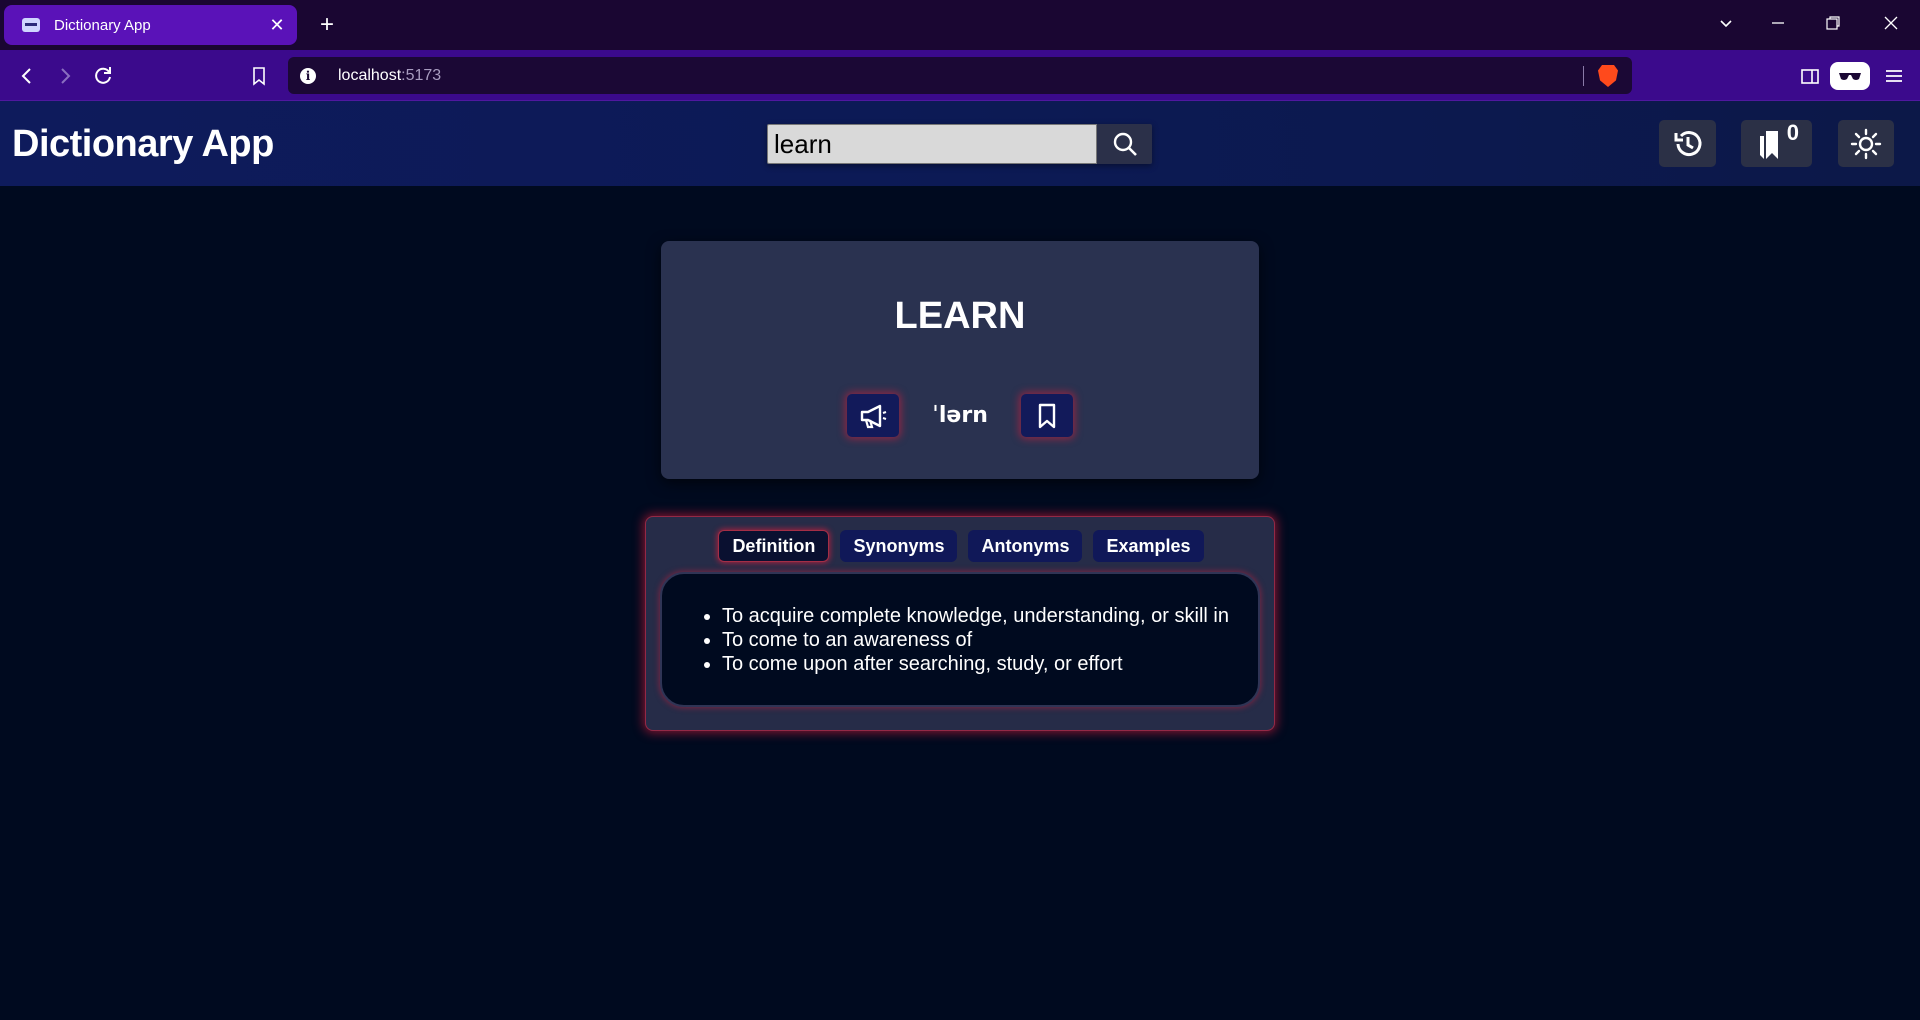 The height and width of the screenshot is (1020, 1920). Describe the element at coordinates (143, 144) in the screenshot. I see `app-title: Dictionary App` at that location.